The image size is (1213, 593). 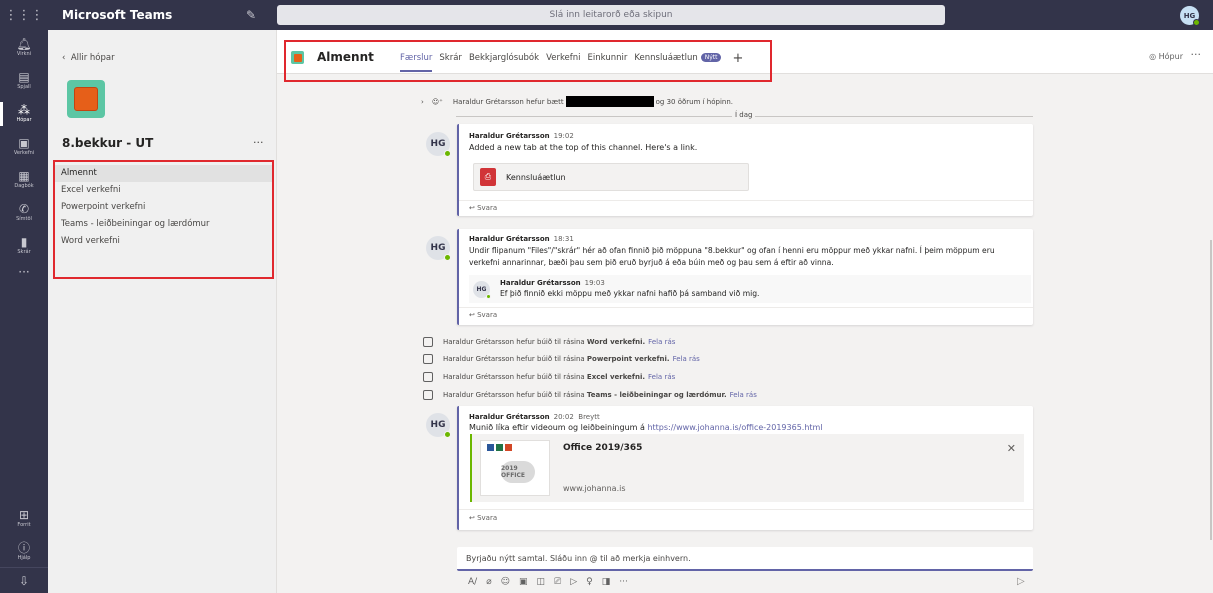 I want to click on message-header: Haraldur Grétarsson 18:31, so click(x=521, y=239).